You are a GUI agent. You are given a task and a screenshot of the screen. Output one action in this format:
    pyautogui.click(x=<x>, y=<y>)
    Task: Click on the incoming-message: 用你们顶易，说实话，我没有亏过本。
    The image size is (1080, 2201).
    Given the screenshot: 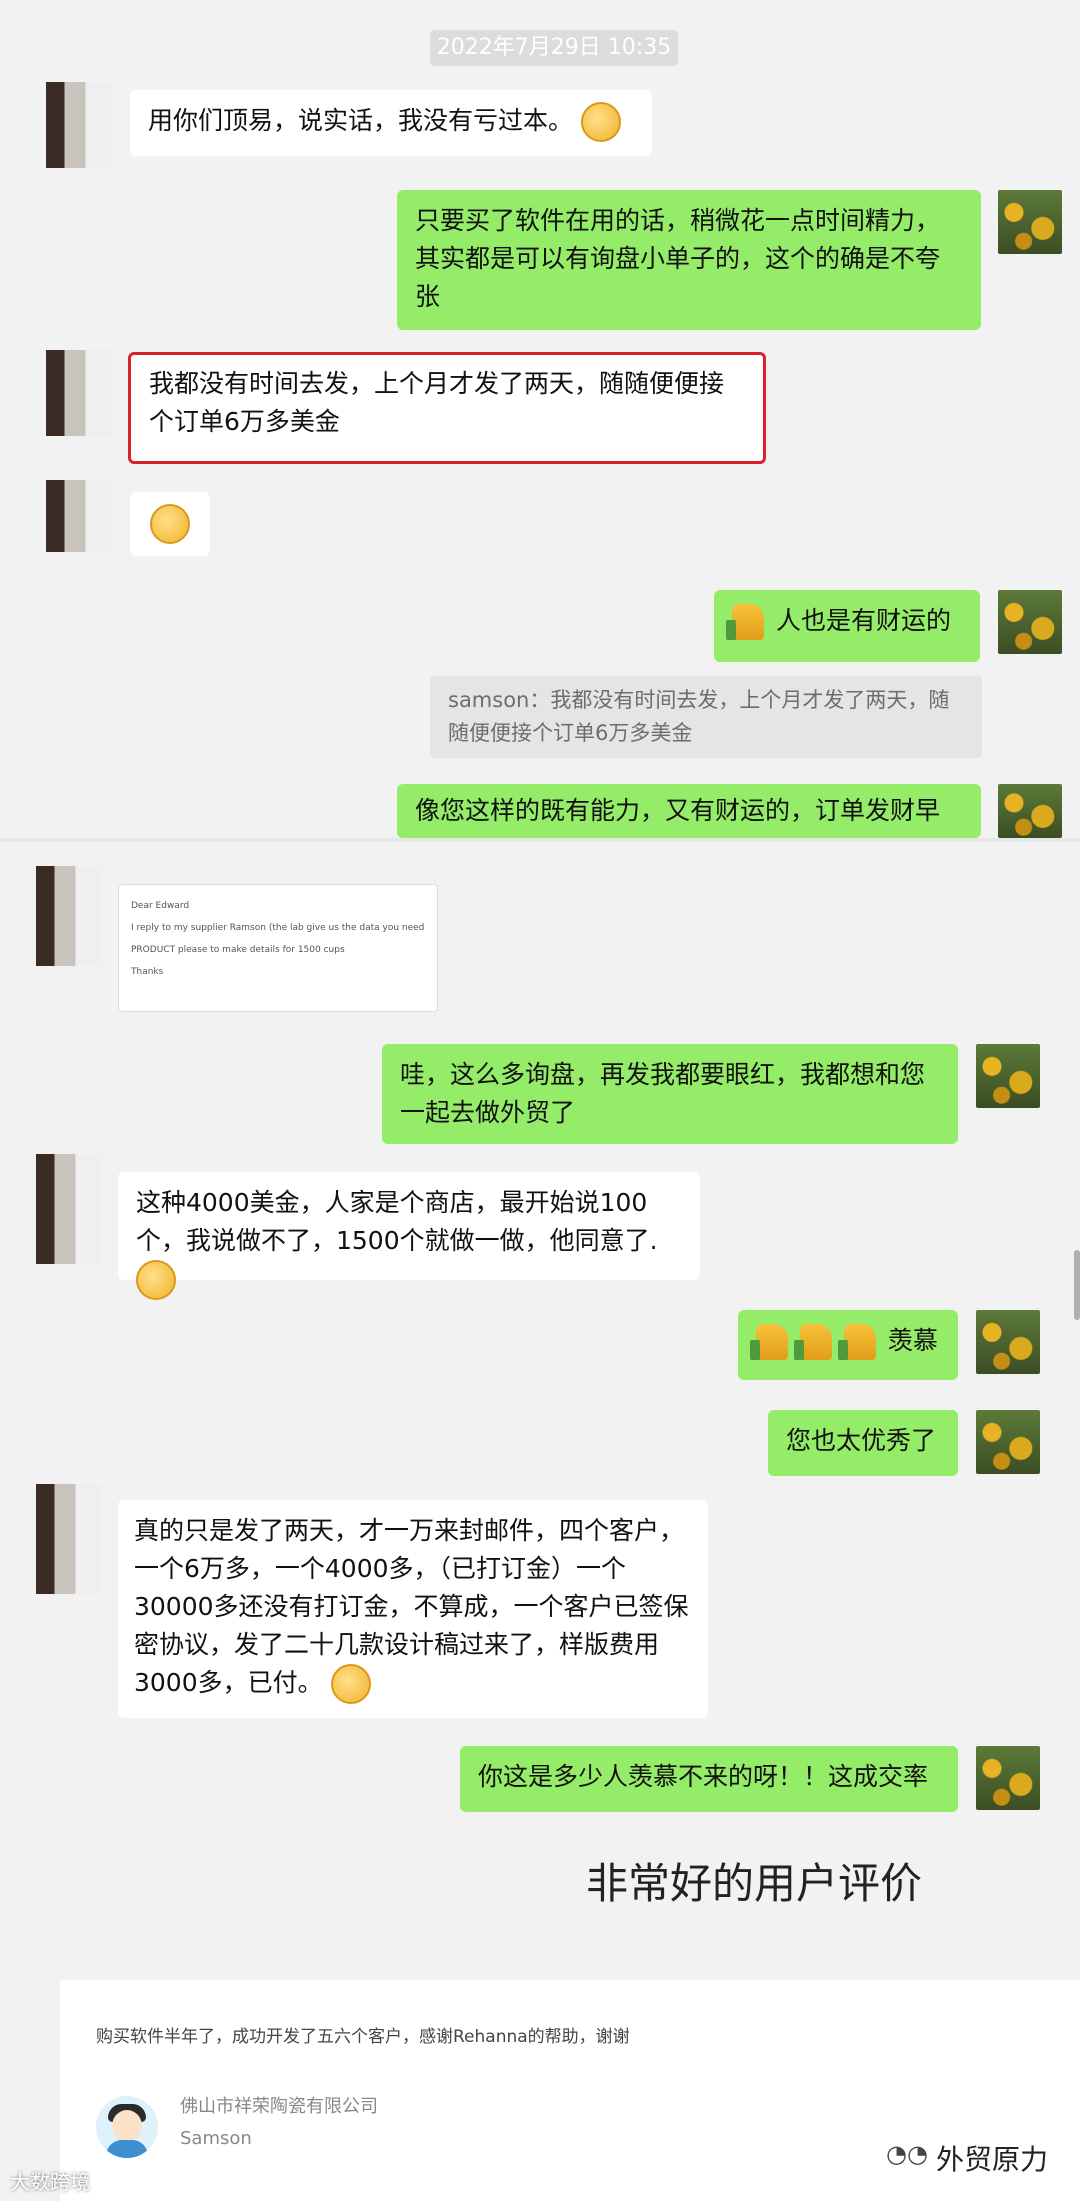 What is the action you would take?
    pyautogui.click(x=391, y=123)
    